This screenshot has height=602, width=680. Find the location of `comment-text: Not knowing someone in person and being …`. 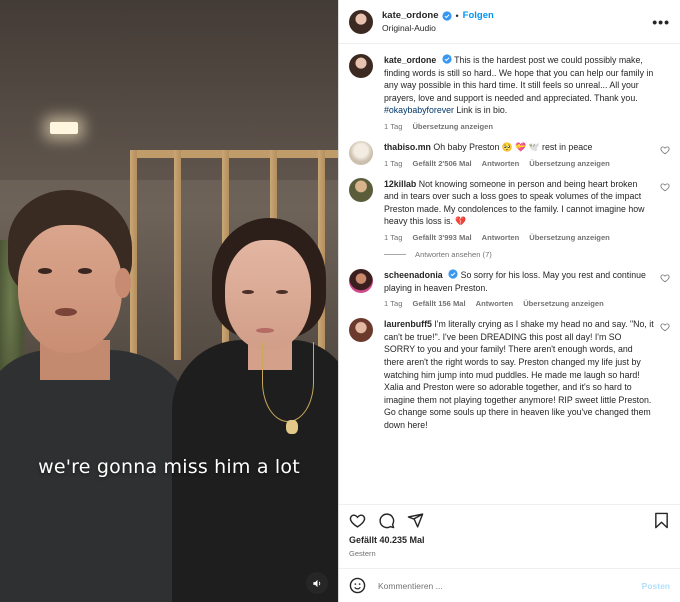

comment-text: Not knowing someone in person and being … is located at coordinates (514, 202).